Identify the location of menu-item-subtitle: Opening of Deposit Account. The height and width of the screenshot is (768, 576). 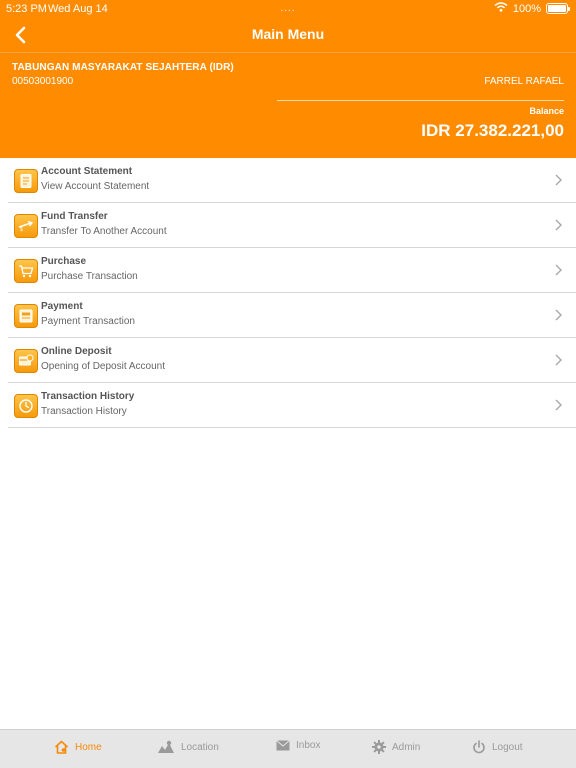
(103, 366).